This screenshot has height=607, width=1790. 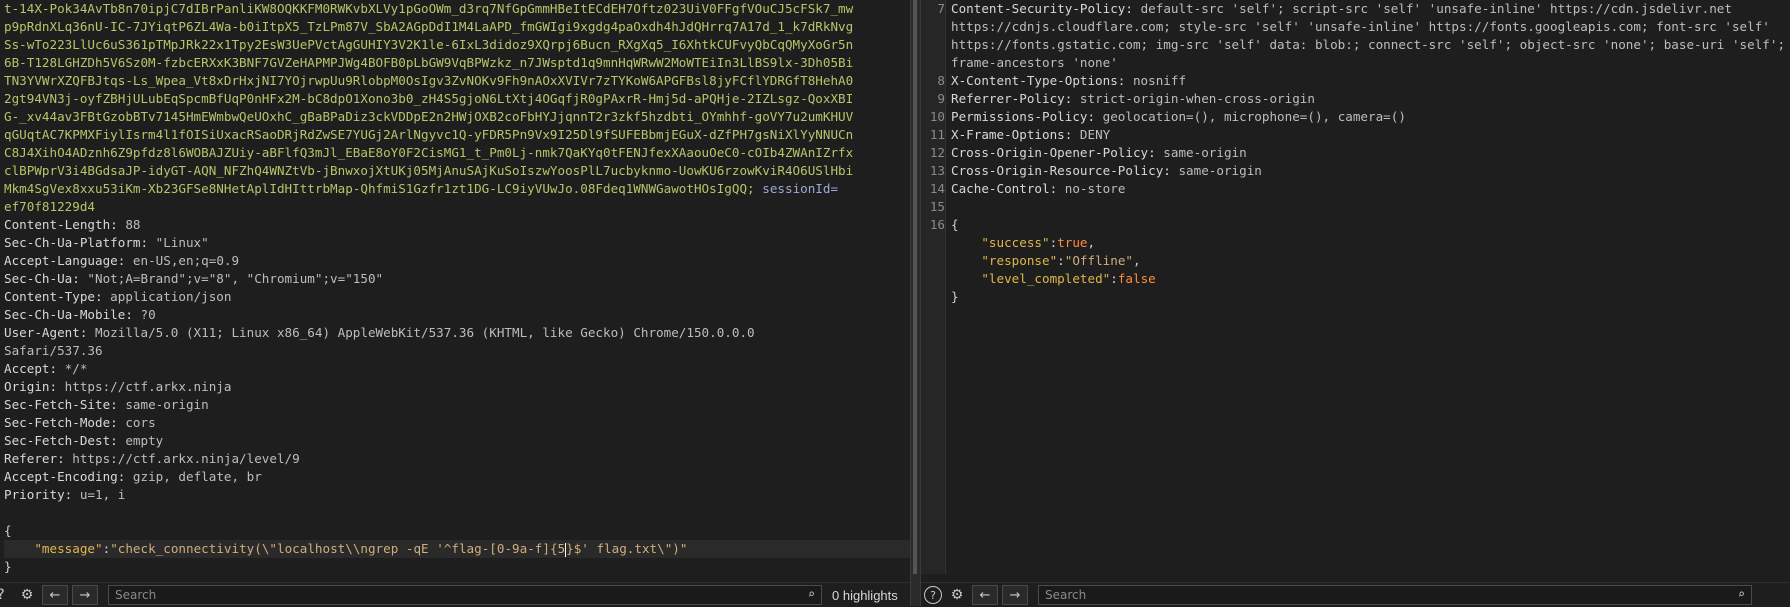 What do you see at coordinates (49, 206) in the screenshot?
I see `session-value: ef70f81229d4` at bounding box center [49, 206].